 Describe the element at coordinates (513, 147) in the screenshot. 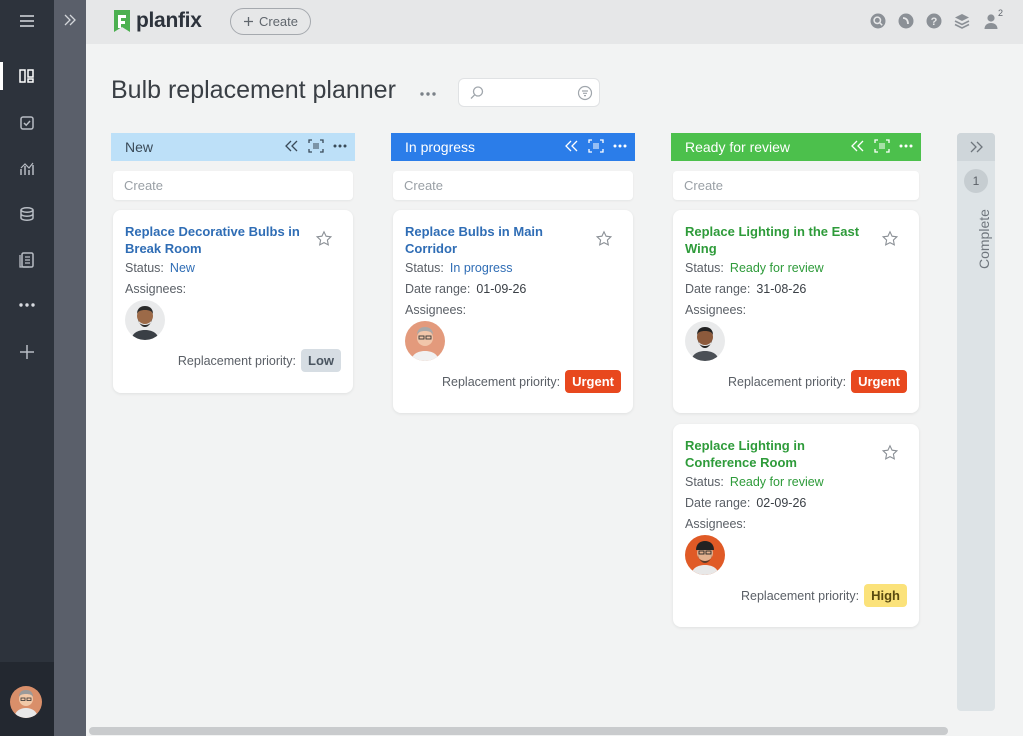

I see `column-header-in-progress: In progress` at that location.